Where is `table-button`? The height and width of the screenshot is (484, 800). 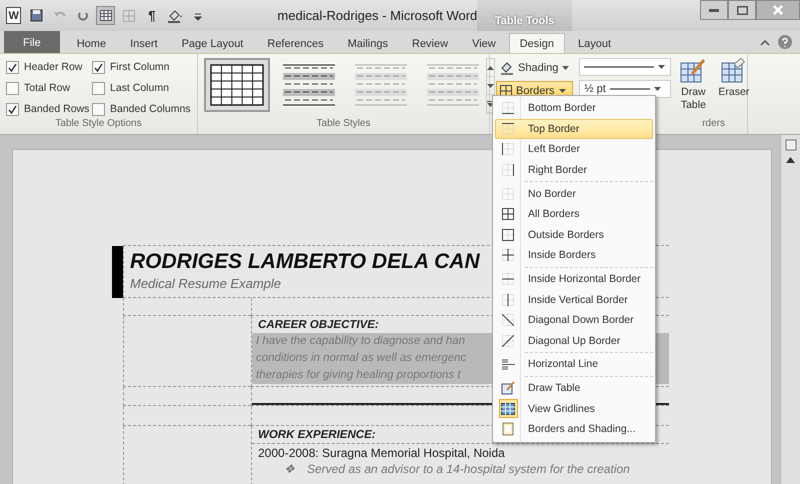
table-button is located at coordinates (106, 15).